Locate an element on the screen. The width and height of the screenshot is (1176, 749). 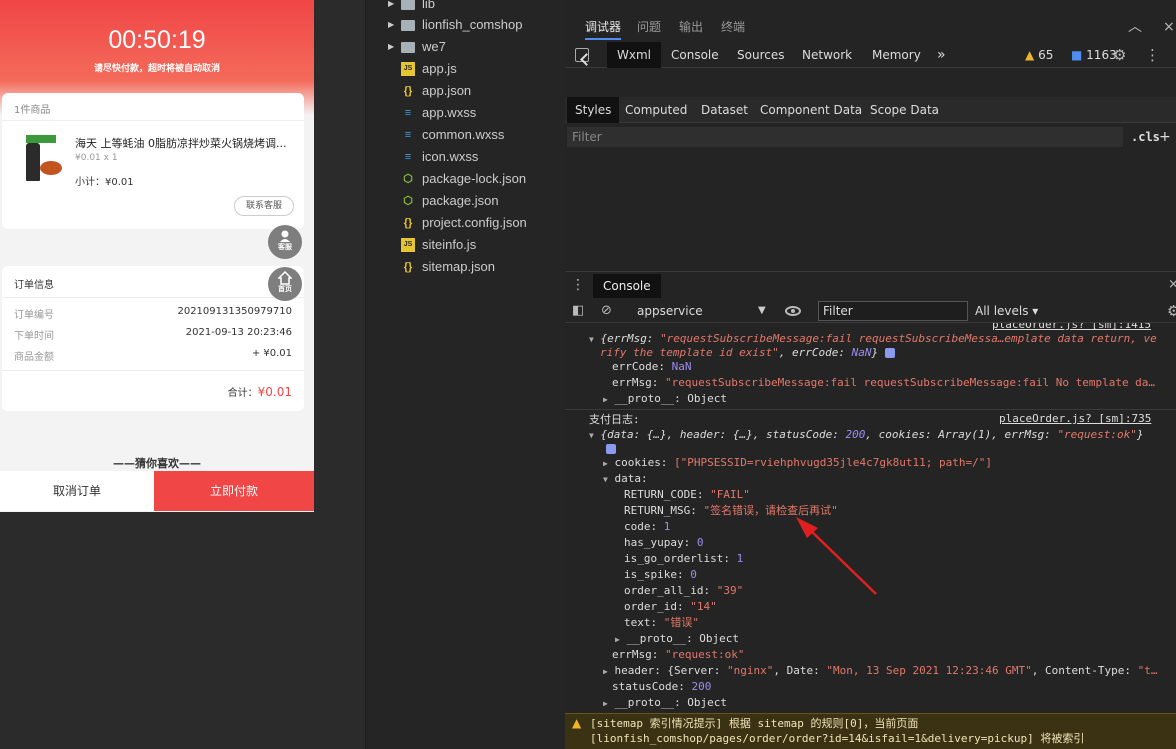
log-prop-return-code: RETURN_CODE: "FAIL" is located at coordinates (687, 494).